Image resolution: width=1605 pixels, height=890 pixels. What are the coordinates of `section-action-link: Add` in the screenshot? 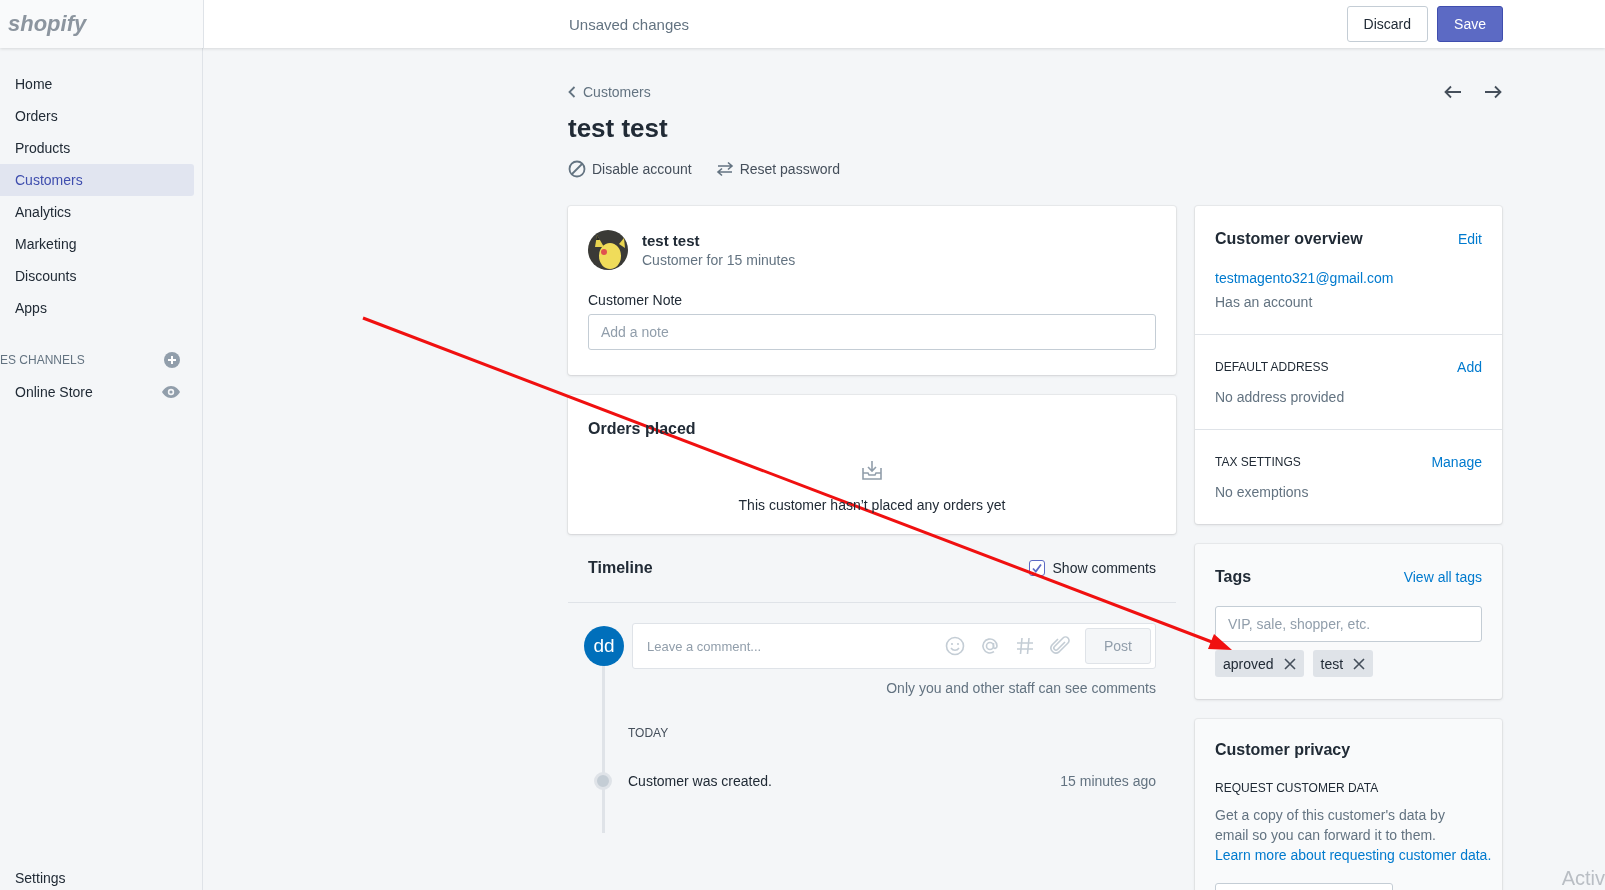 It's located at (1469, 367).